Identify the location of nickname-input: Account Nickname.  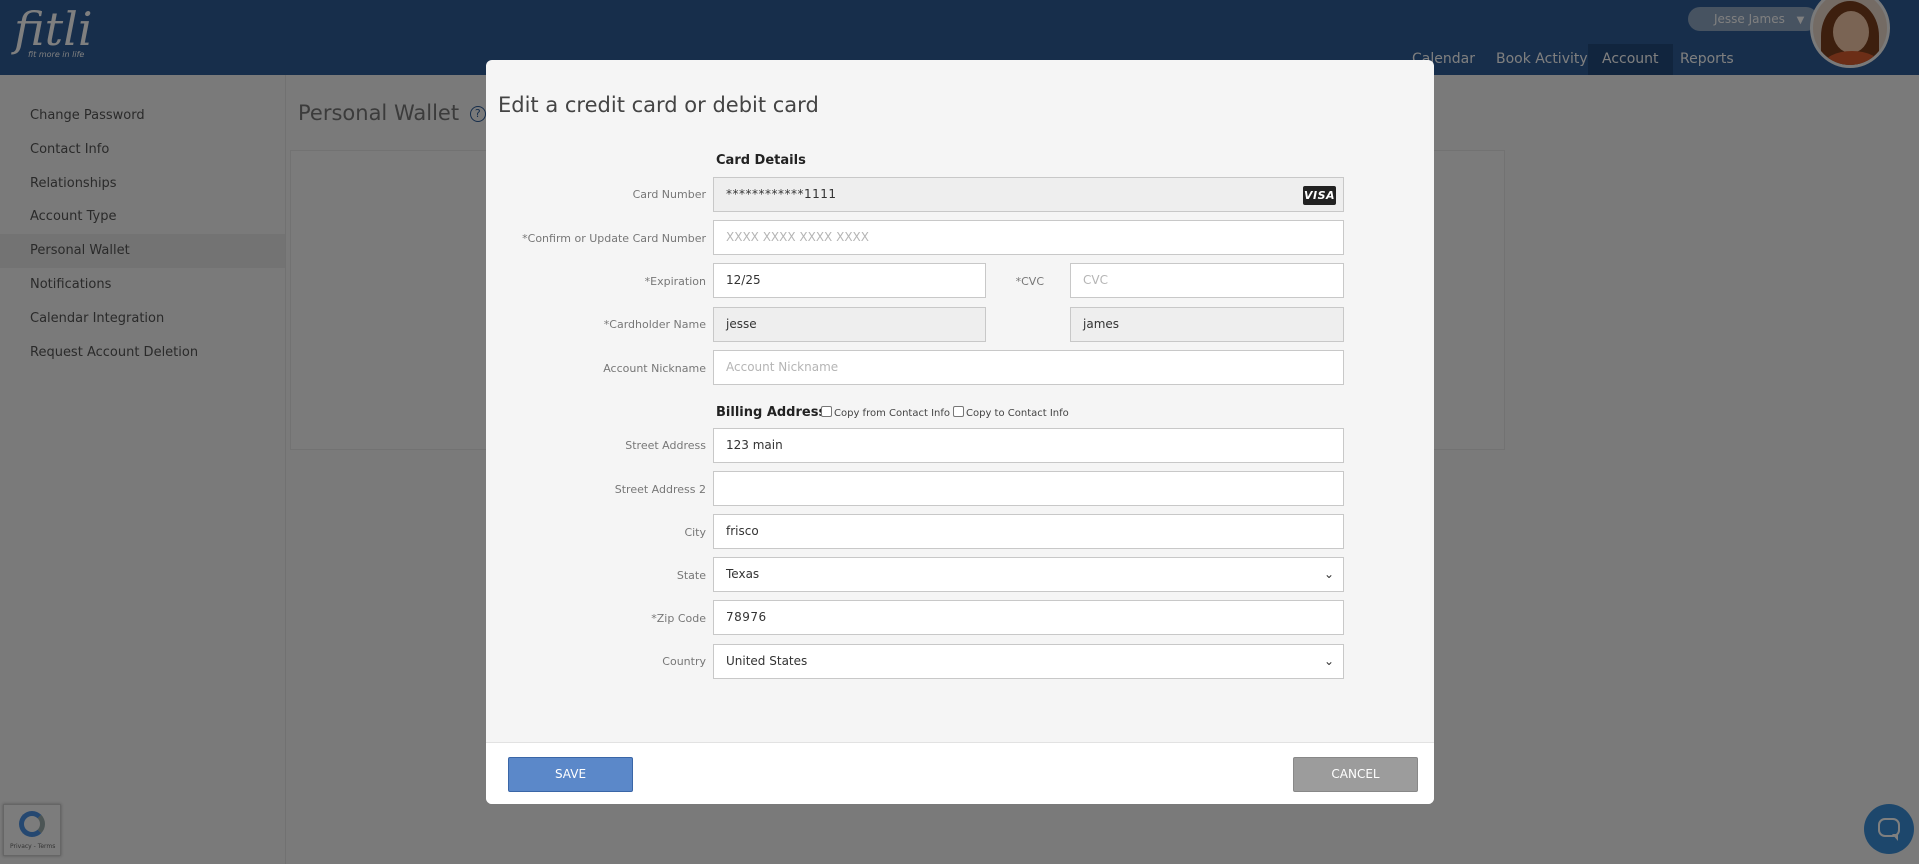
(1028, 367).